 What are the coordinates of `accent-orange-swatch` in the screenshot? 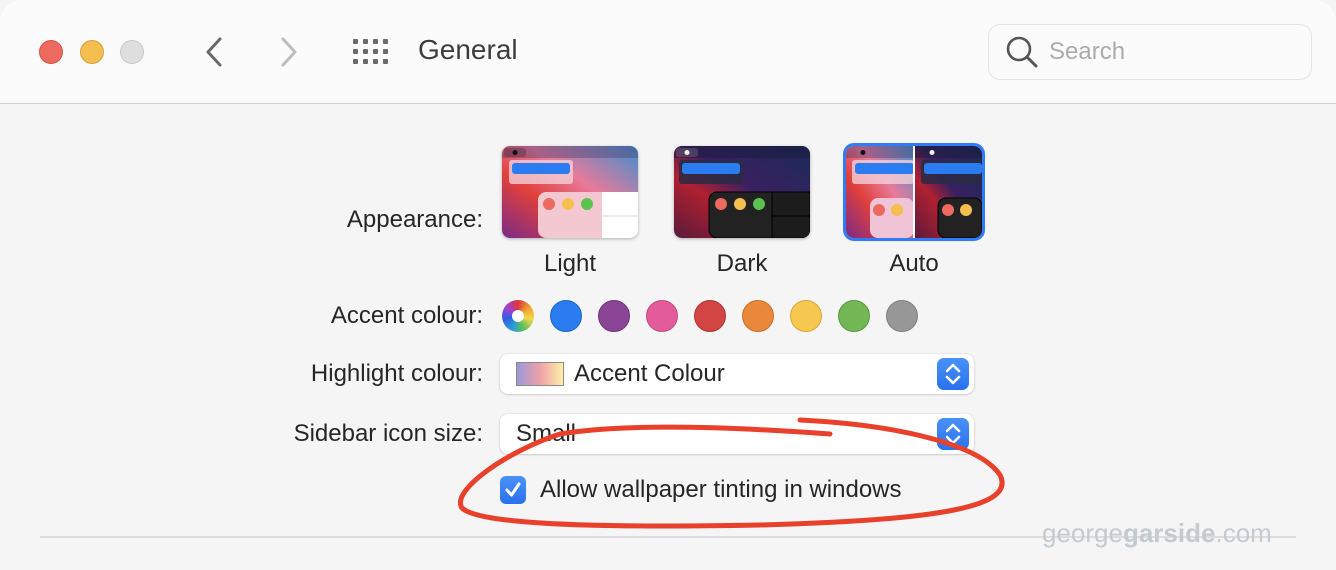 It's located at (758, 316).